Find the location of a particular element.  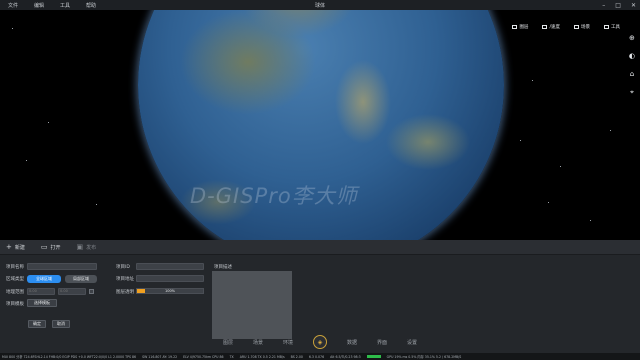

new-label: 新建 is located at coordinates (19, 247).